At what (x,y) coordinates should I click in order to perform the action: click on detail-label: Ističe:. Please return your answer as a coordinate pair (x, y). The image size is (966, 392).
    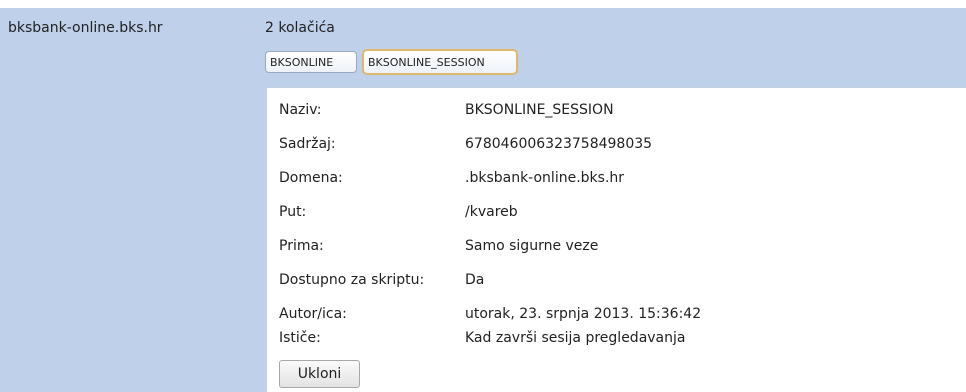
    Looking at the image, I should click on (300, 338).